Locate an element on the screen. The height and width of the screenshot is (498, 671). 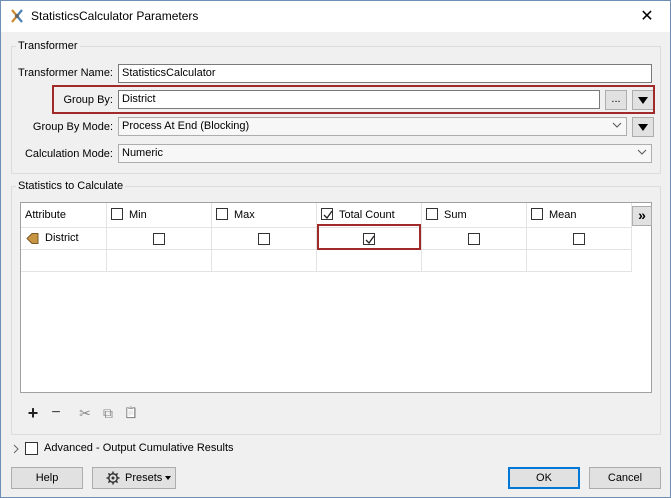
total-count-highlight is located at coordinates (369, 237).